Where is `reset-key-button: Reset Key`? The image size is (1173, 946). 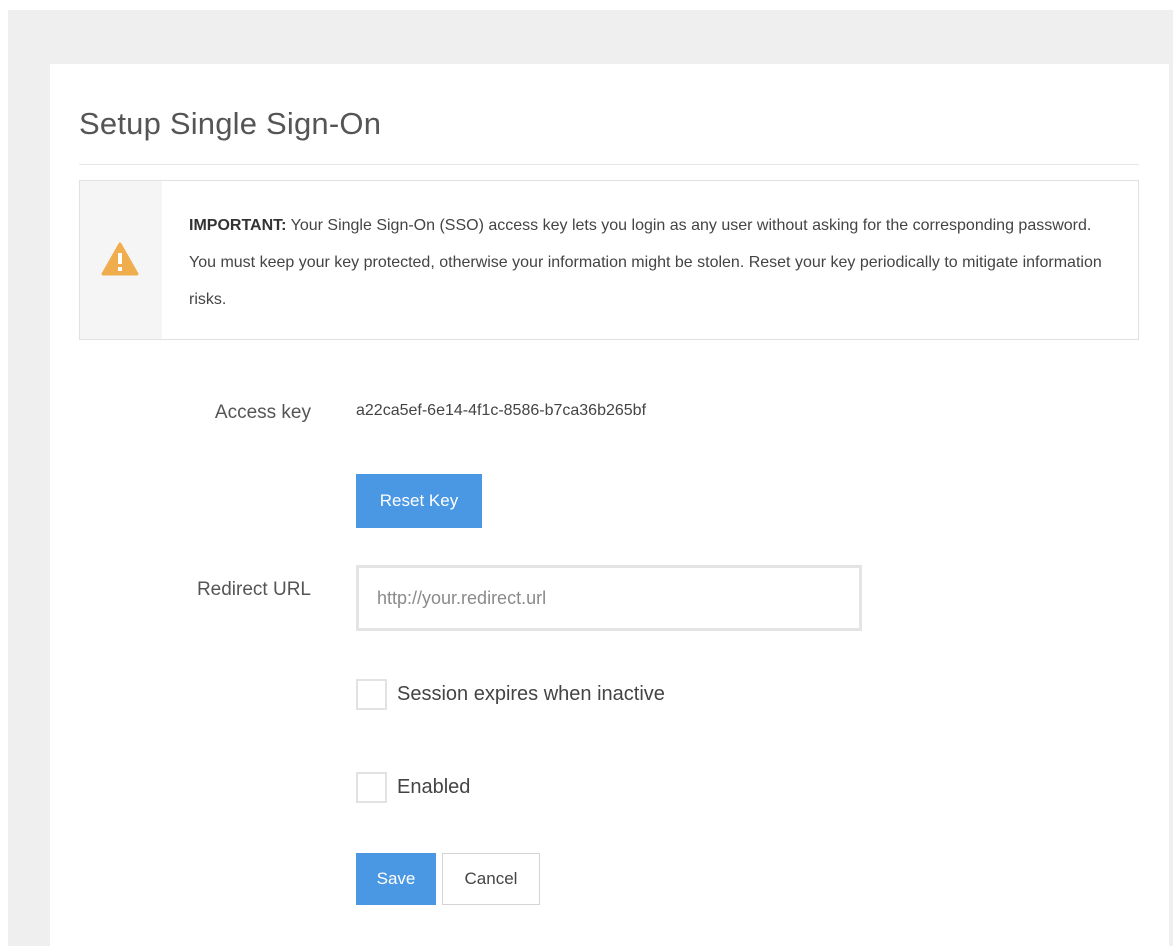 reset-key-button: Reset Key is located at coordinates (419, 501).